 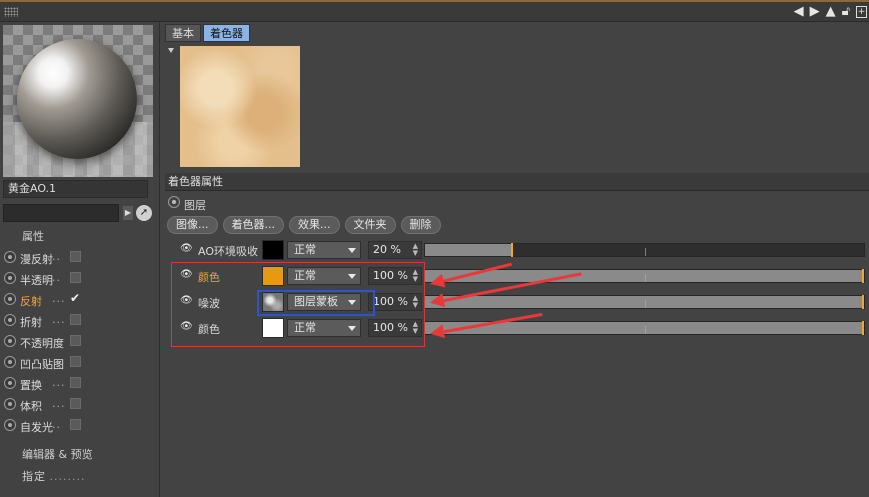 What do you see at coordinates (33, 236) in the screenshot?
I see `attributes-title: 属性` at bounding box center [33, 236].